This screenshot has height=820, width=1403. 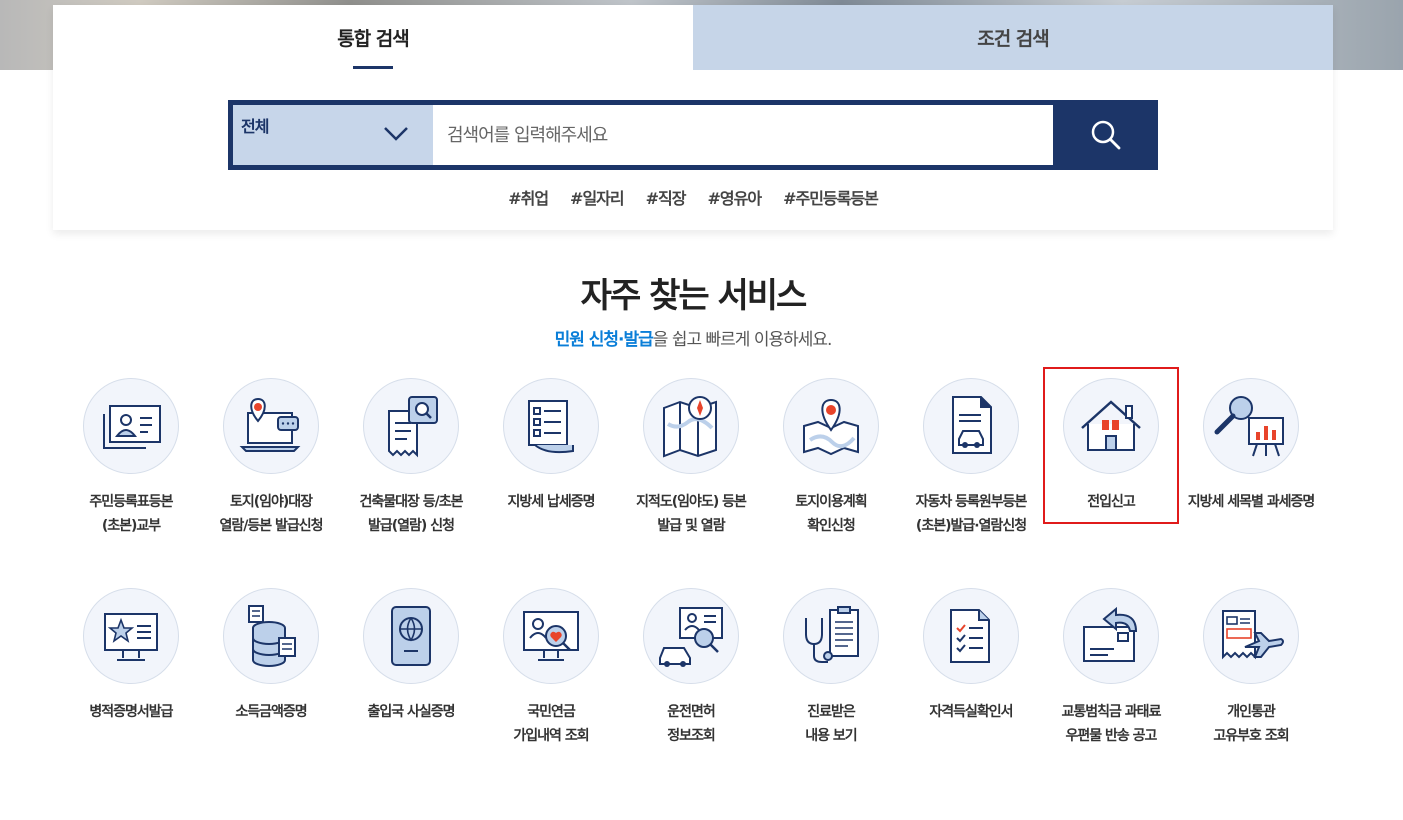 What do you see at coordinates (691, 514) in the screenshot?
I see `service-label: 지적도(임야도) 등본 발급 및 열람` at bounding box center [691, 514].